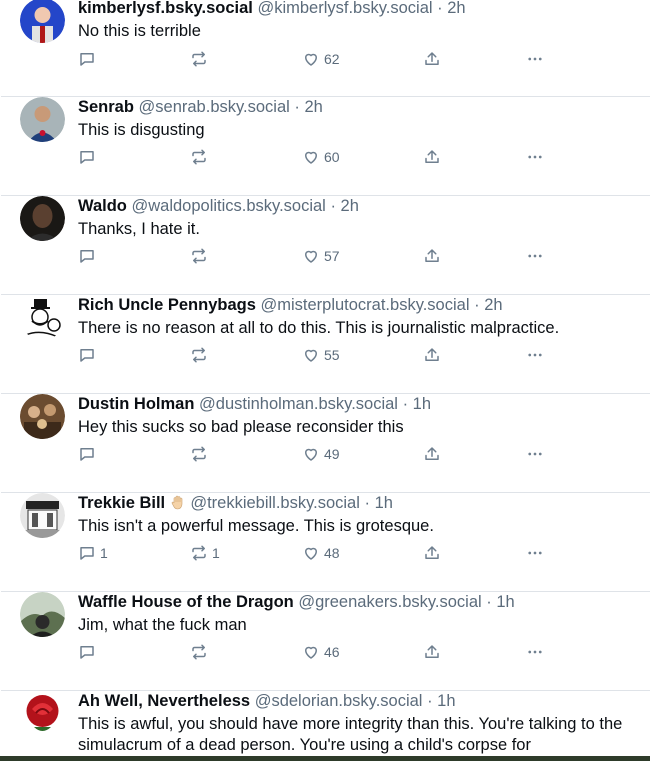 This screenshot has width=650, height=761. I want to click on post-header: Waldo @waldopolitics.bsky.social · 2h, so click(218, 206).